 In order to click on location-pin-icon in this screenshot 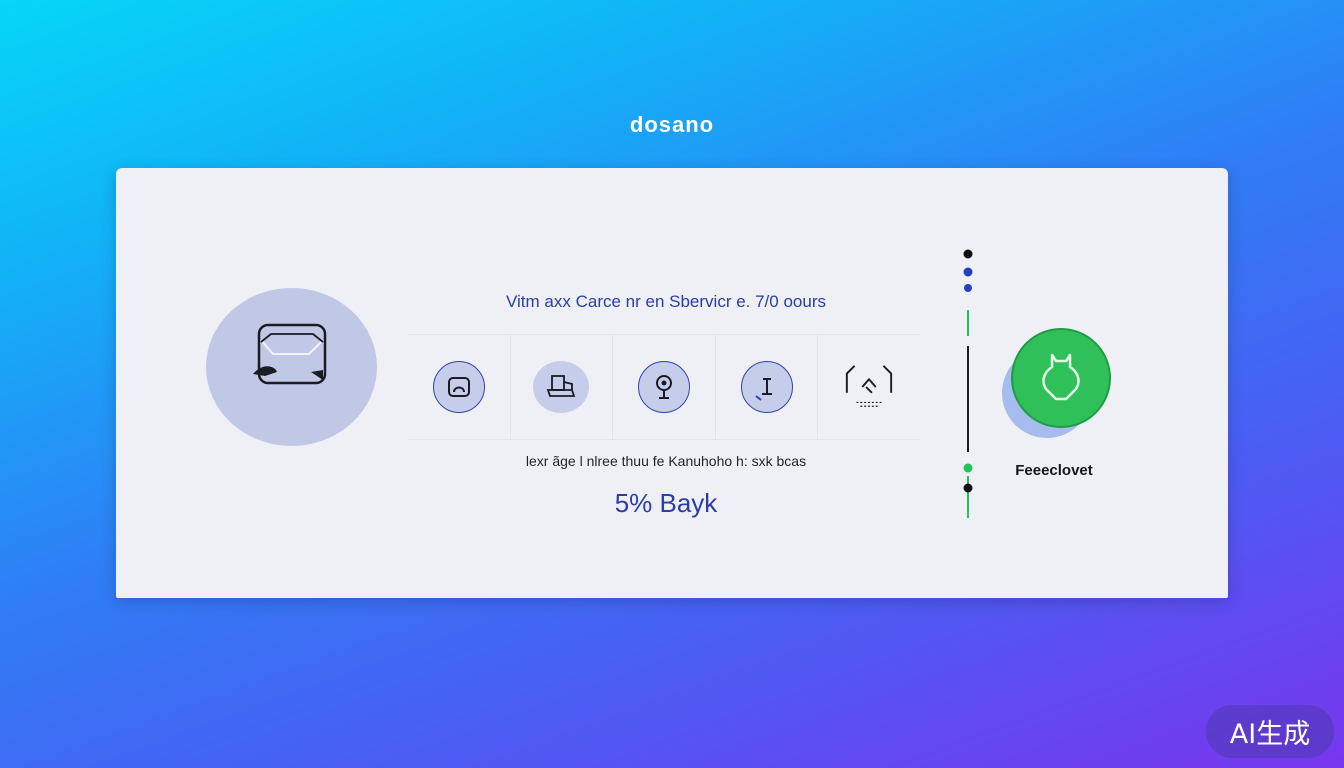, I will do `click(663, 387)`.